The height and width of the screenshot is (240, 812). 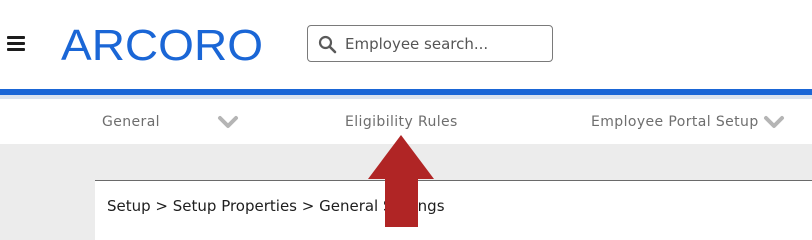 I want to click on nav-item-employee-portal-setup: Employee Portal Setup, so click(x=688, y=121).